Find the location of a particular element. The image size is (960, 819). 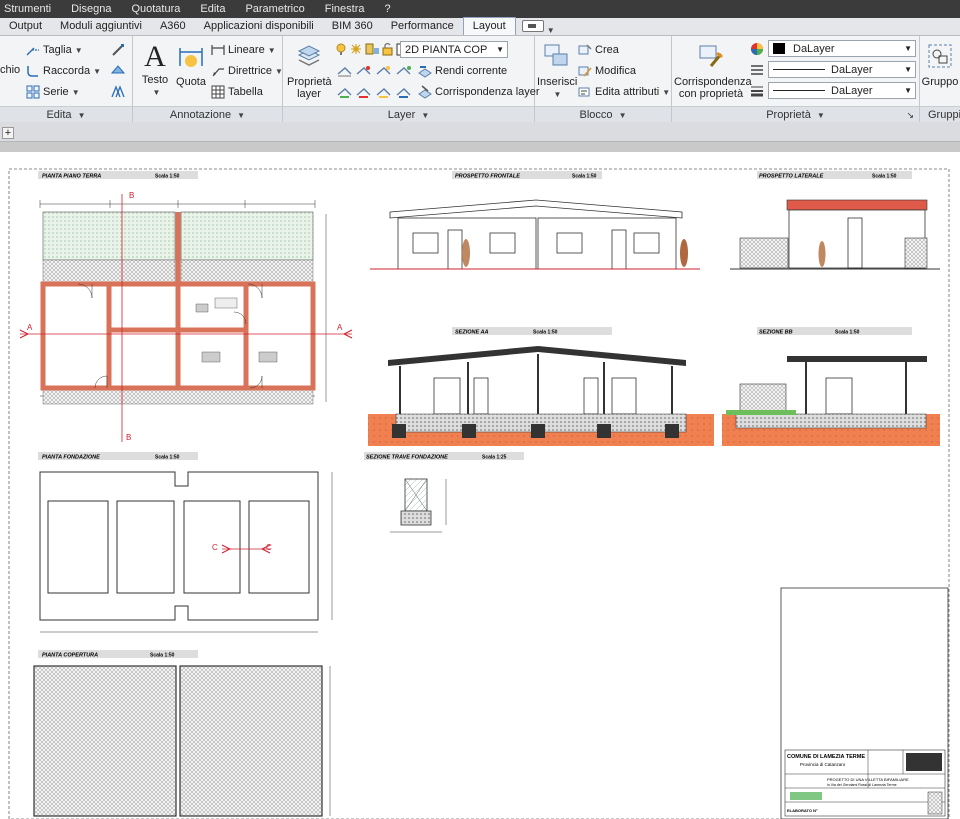

explode-icon is located at coordinates (118, 71).